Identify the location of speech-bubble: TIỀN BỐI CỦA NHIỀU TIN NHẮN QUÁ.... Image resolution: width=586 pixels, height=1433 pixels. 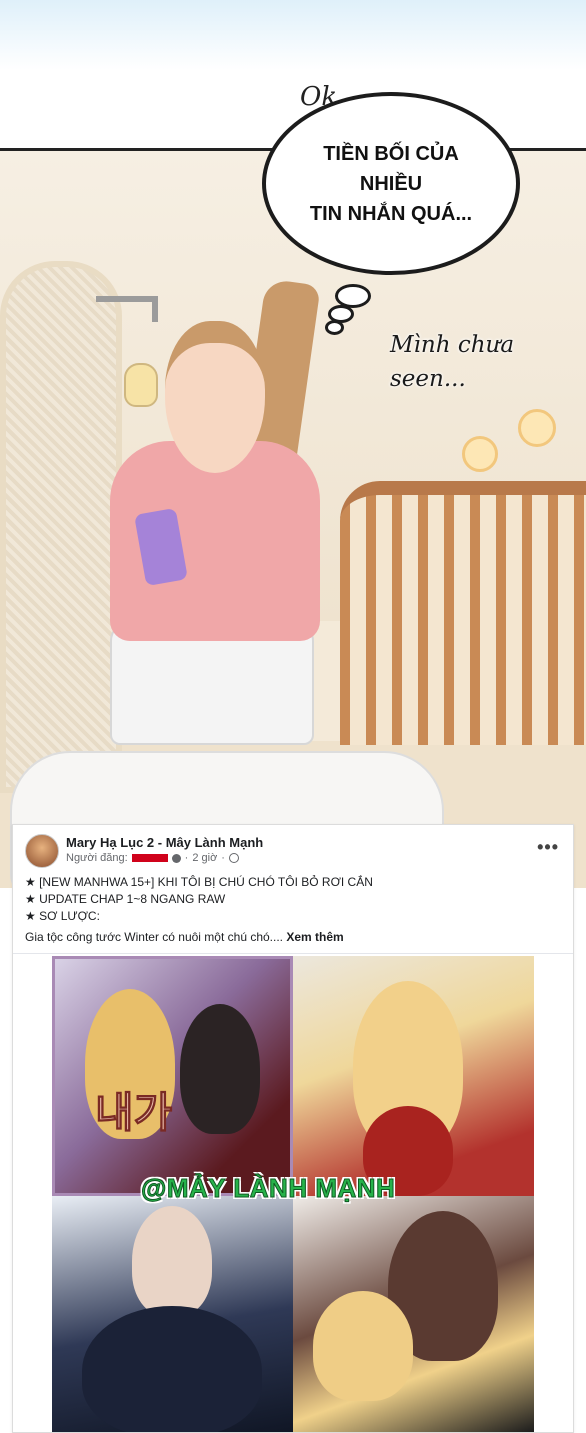
(391, 183).